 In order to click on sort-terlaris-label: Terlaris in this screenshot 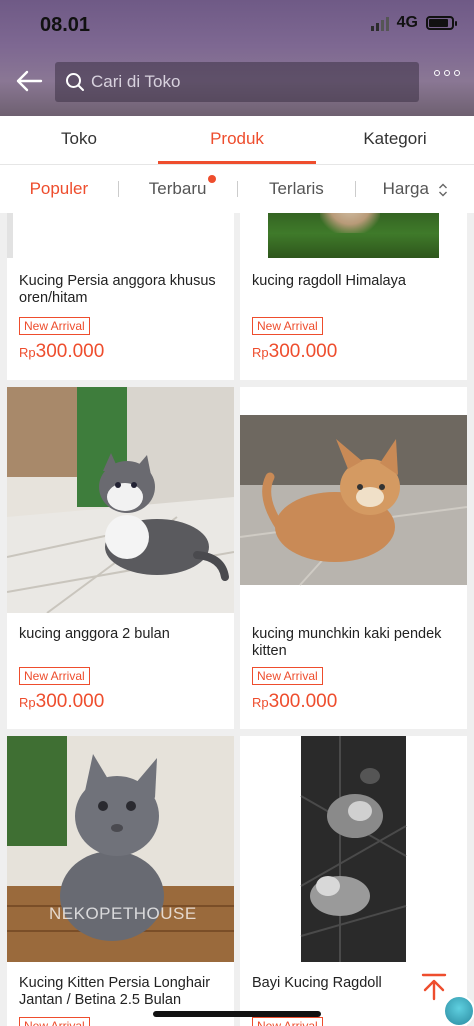, I will do `click(296, 188)`.